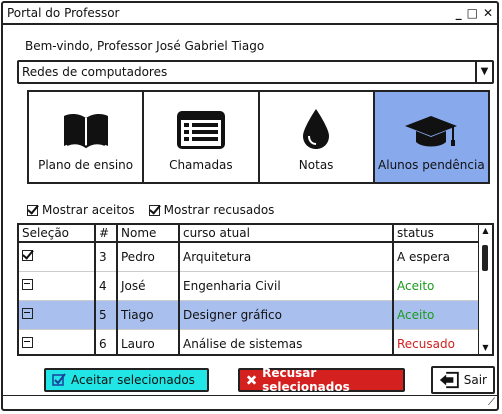 The width and height of the screenshot is (502, 414). What do you see at coordinates (106, 286) in the screenshot?
I see `row-number: 4` at bounding box center [106, 286].